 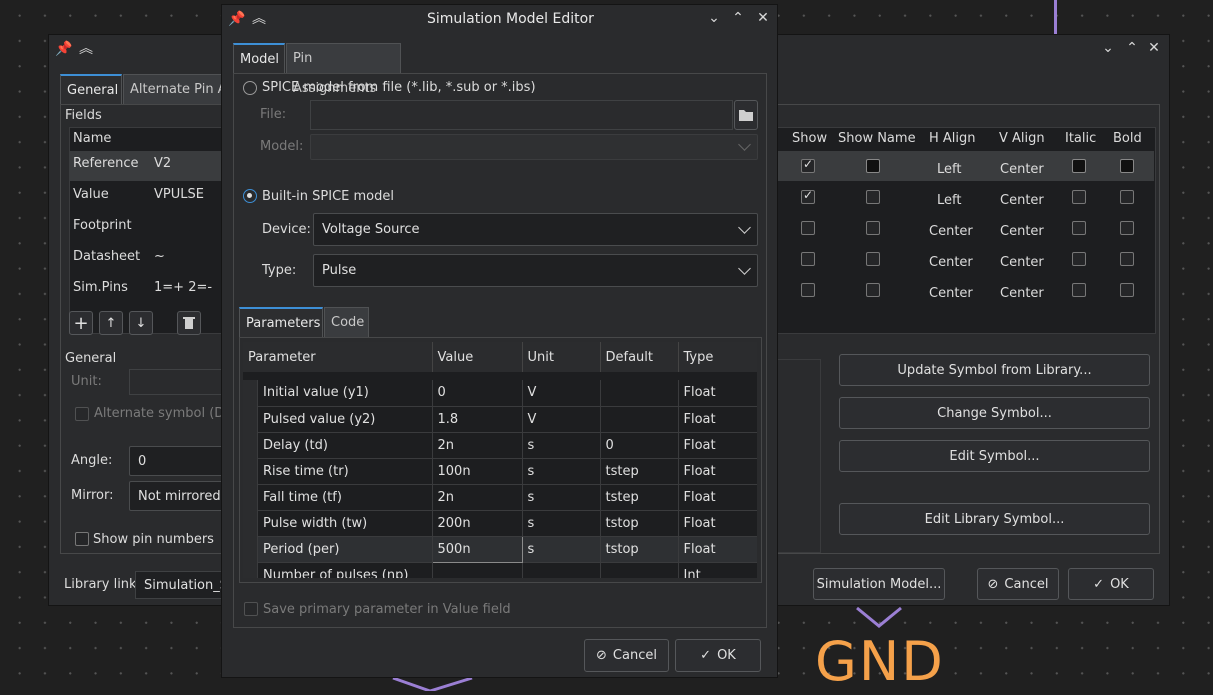 I want to click on param-unit: V, so click(x=561, y=419).